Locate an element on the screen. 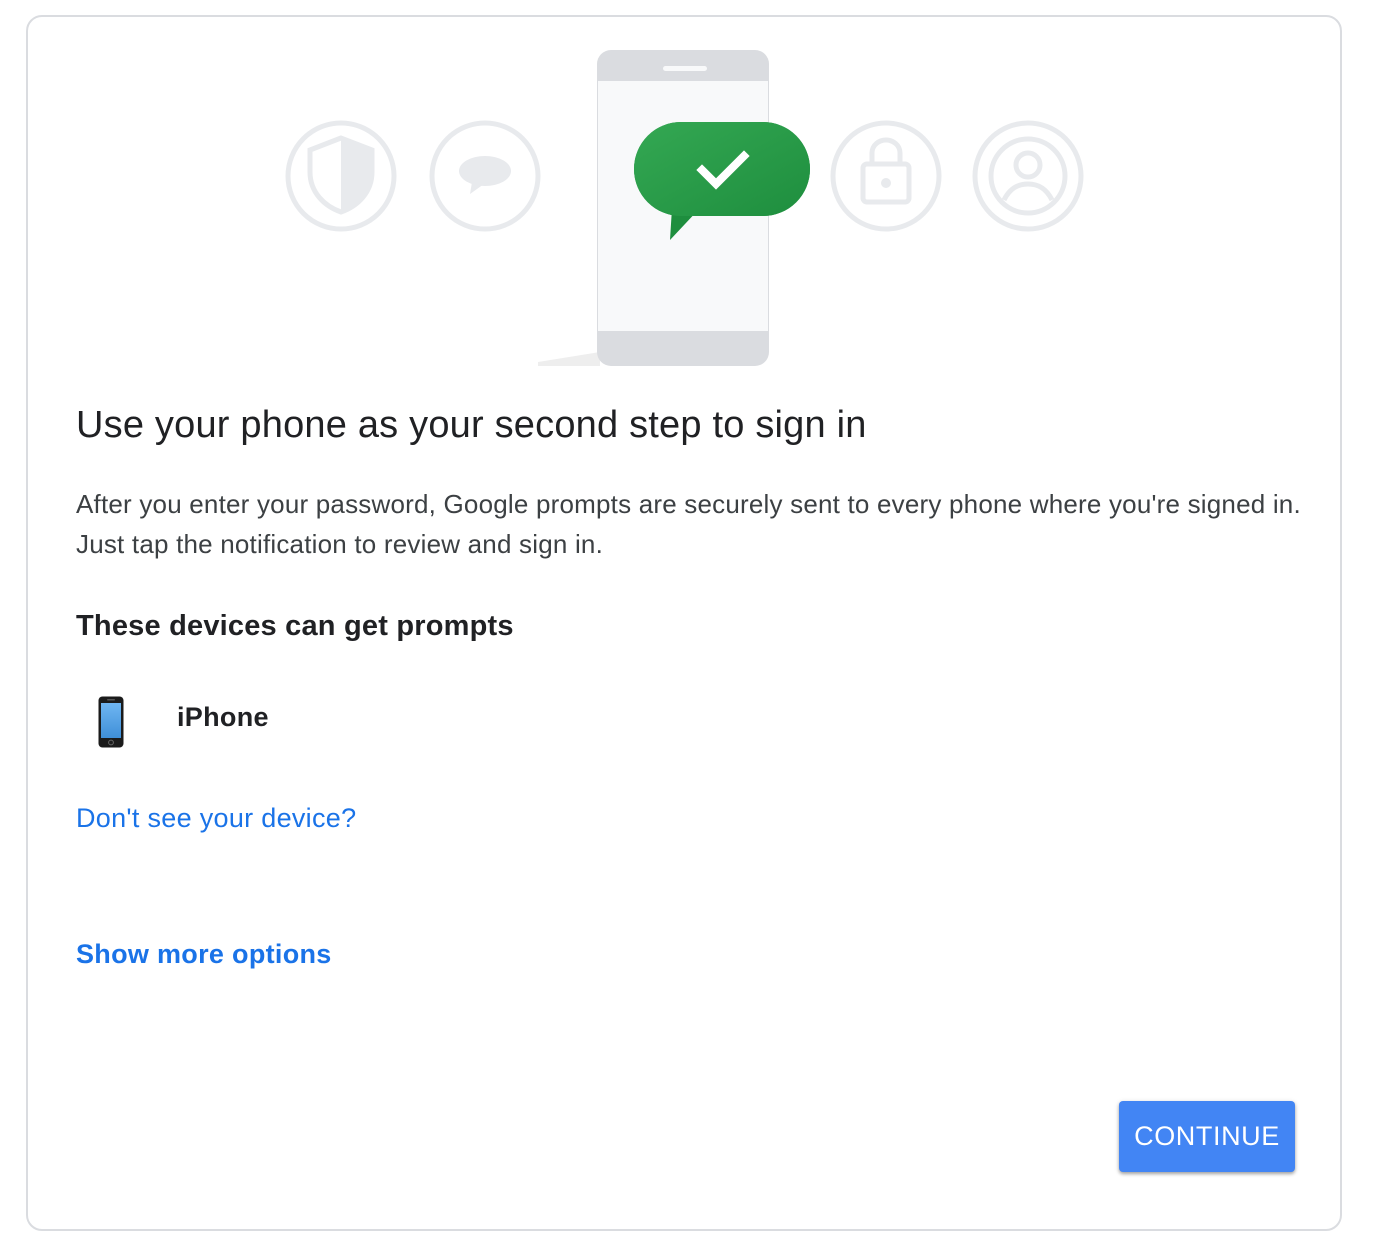  chat-bubble-icon is located at coordinates (485, 176).